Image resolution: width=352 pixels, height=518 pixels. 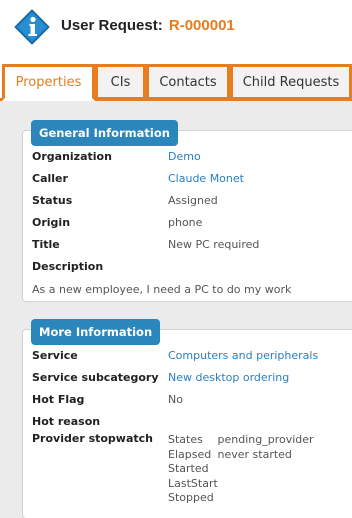 What do you see at coordinates (214, 244) in the screenshot?
I see `title-value: New PC required` at bounding box center [214, 244].